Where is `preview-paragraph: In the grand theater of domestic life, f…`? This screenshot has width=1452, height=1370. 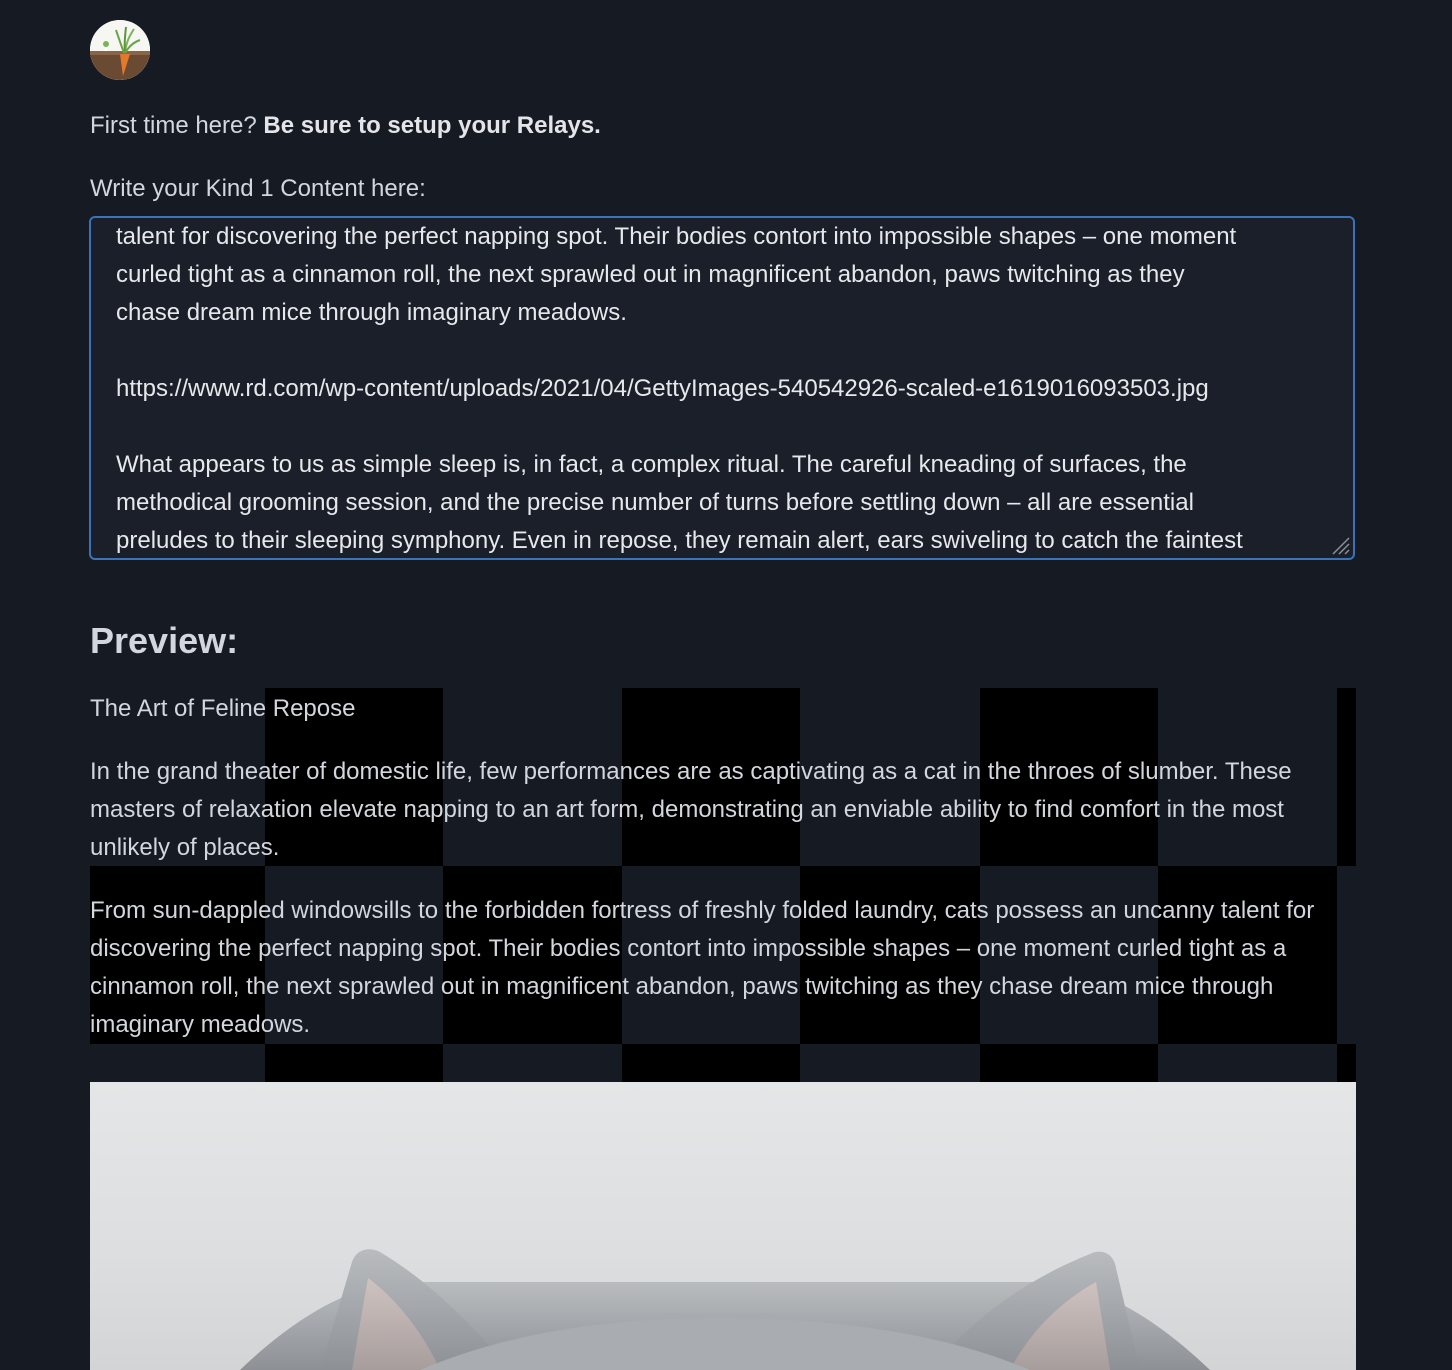 preview-paragraph: In the grand theater of domestic life, f… is located at coordinates (691, 809).